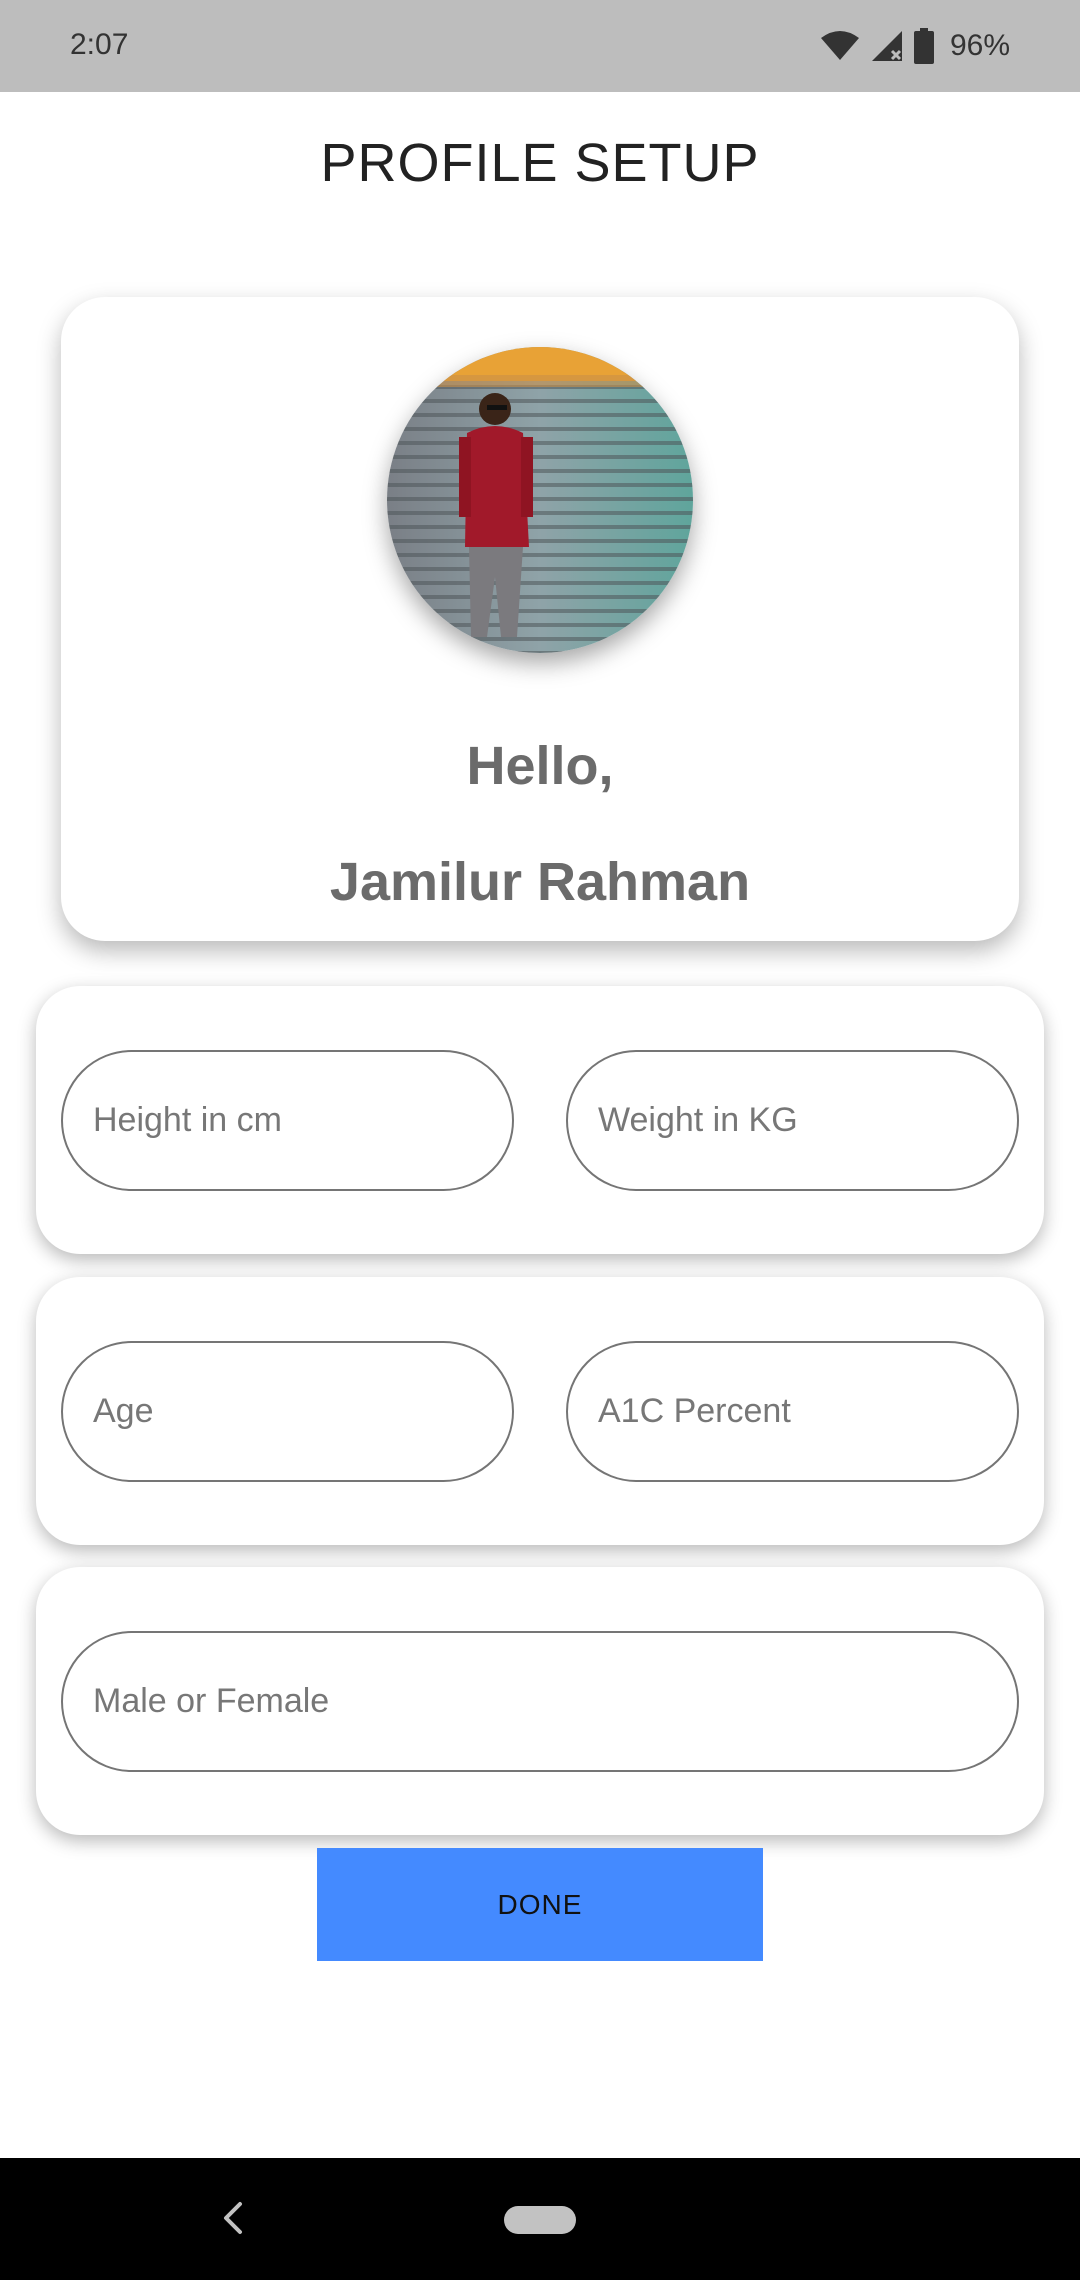 The image size is (1080, 2280). Describe the element at coordinates (540, 766) in the screenshot. I see `greeting-text: Hello,` at that location.